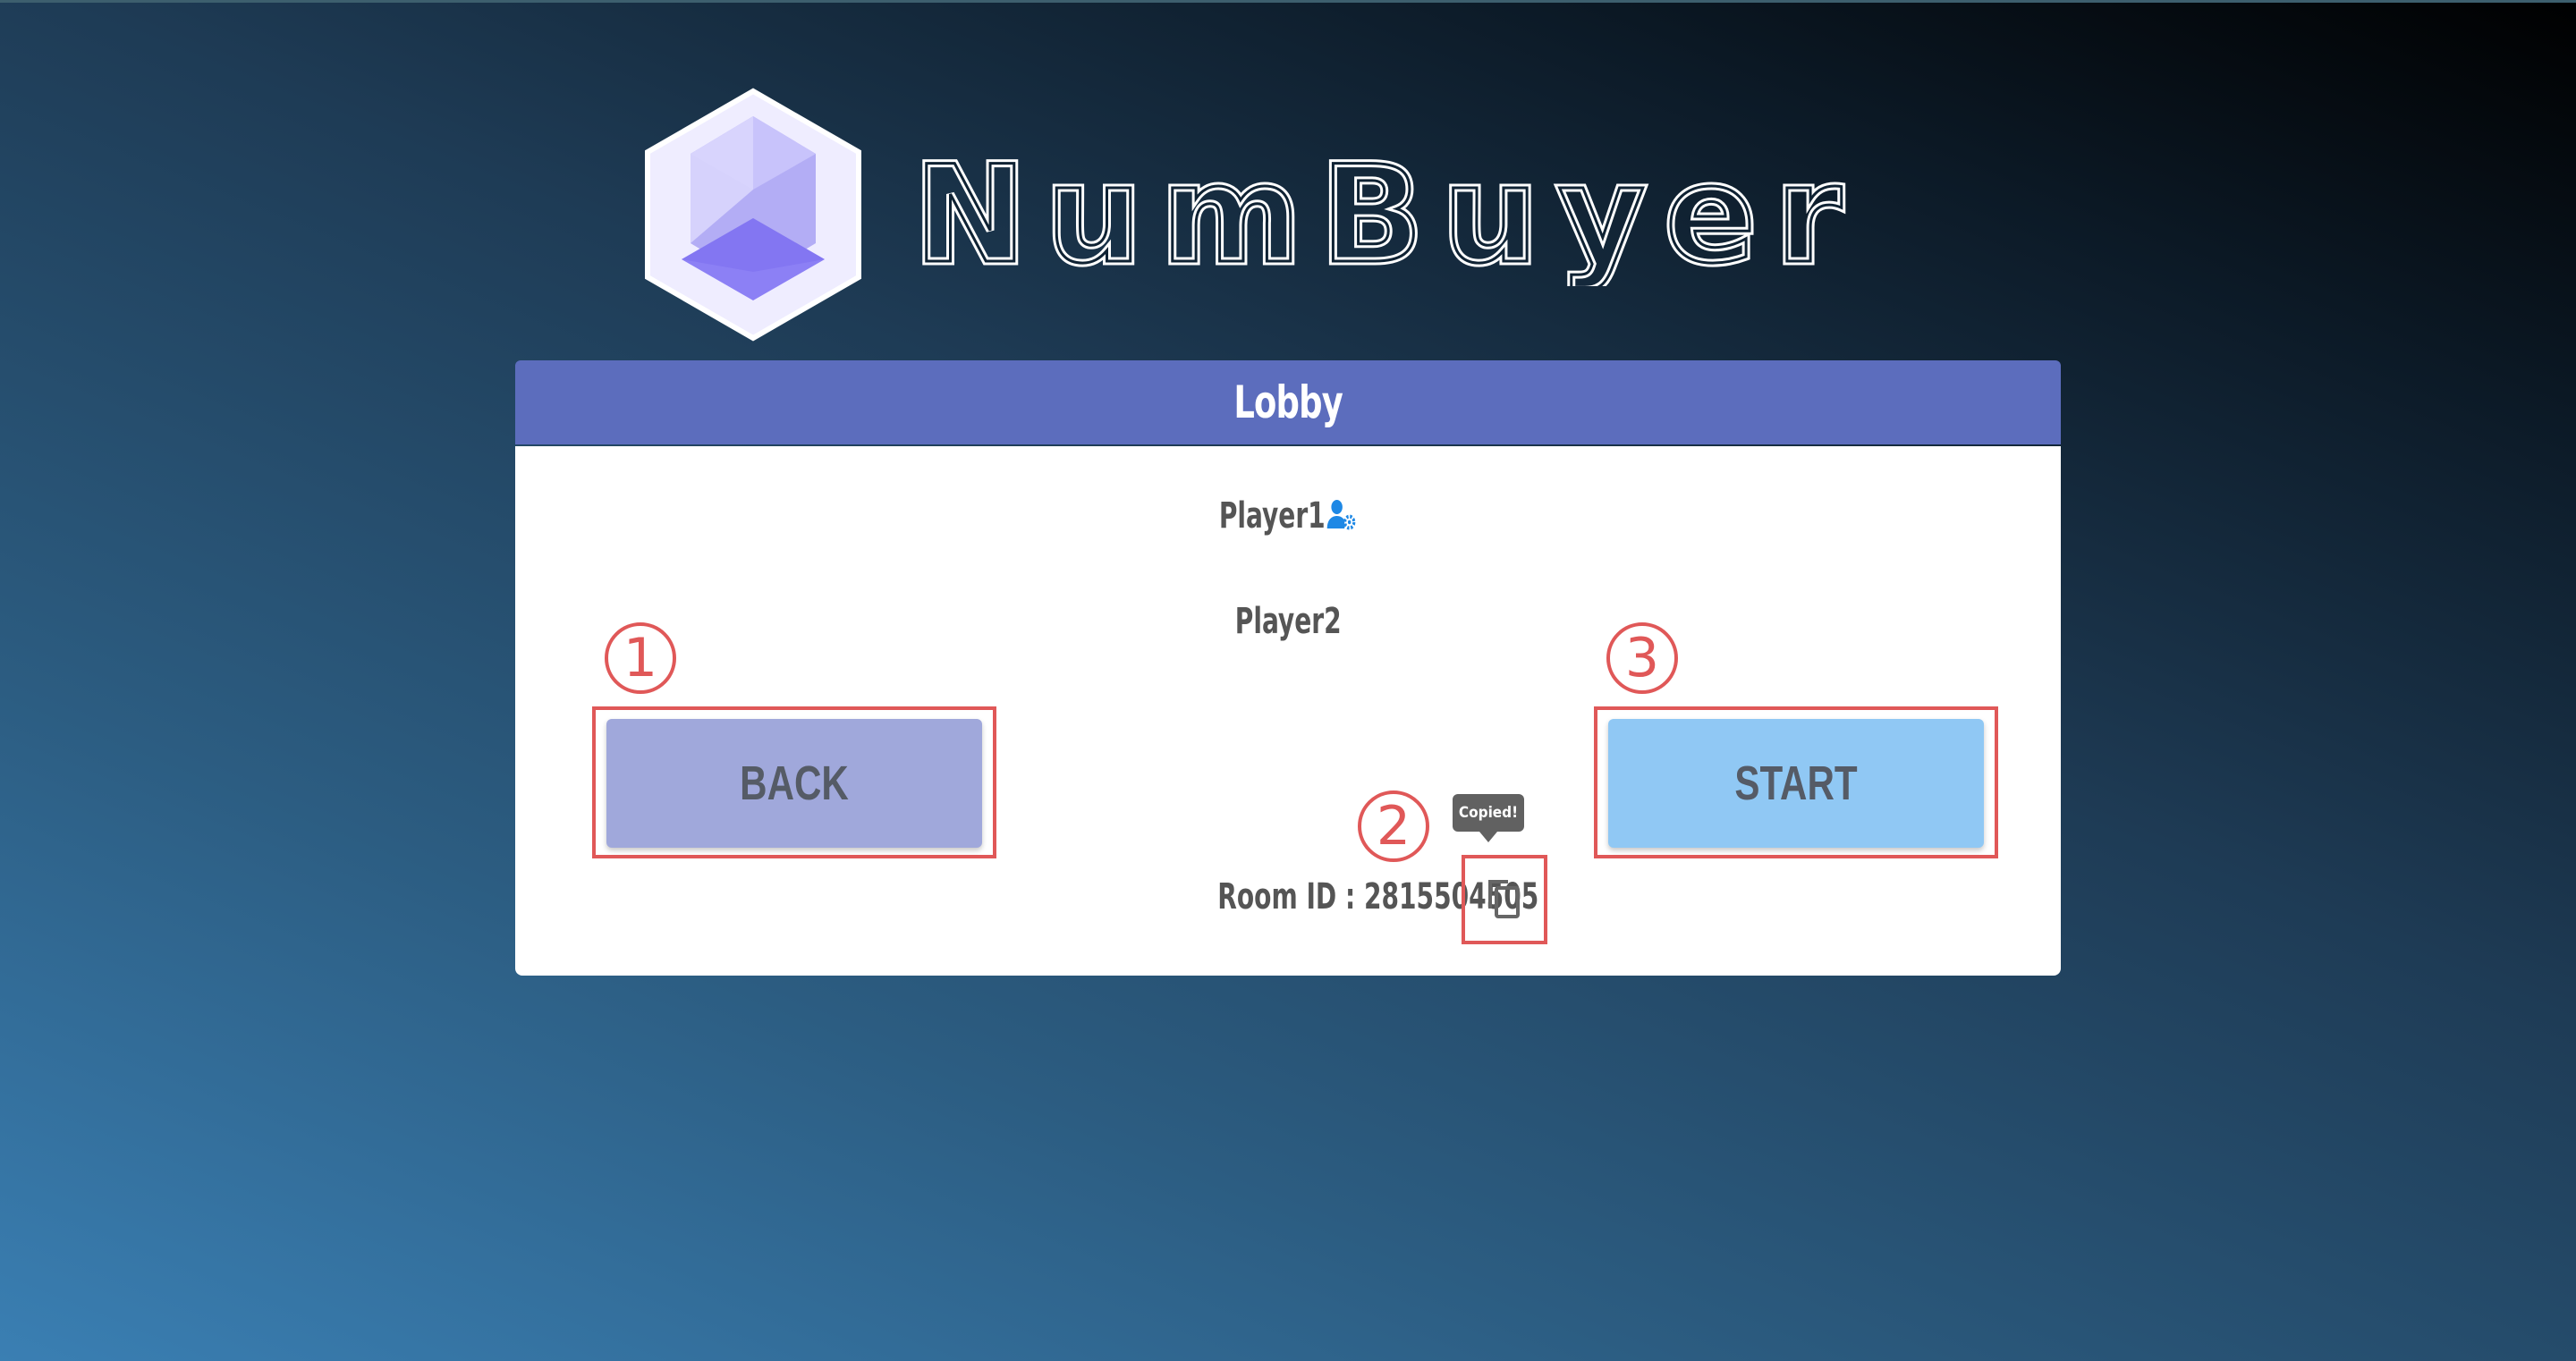 Image resolution: width=2576 pixels, height=1361 pixels. Describe the element at coordinates (640, 658) in the screenshot. I see `annotation-number-1: 1` at that location.